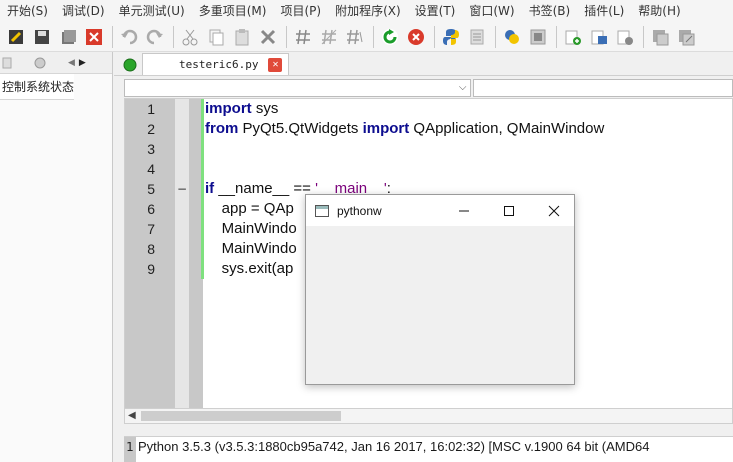 This screenshot has width=733, height=462. I want to click on menu-item: 多重项目(M), so click(233, 11).